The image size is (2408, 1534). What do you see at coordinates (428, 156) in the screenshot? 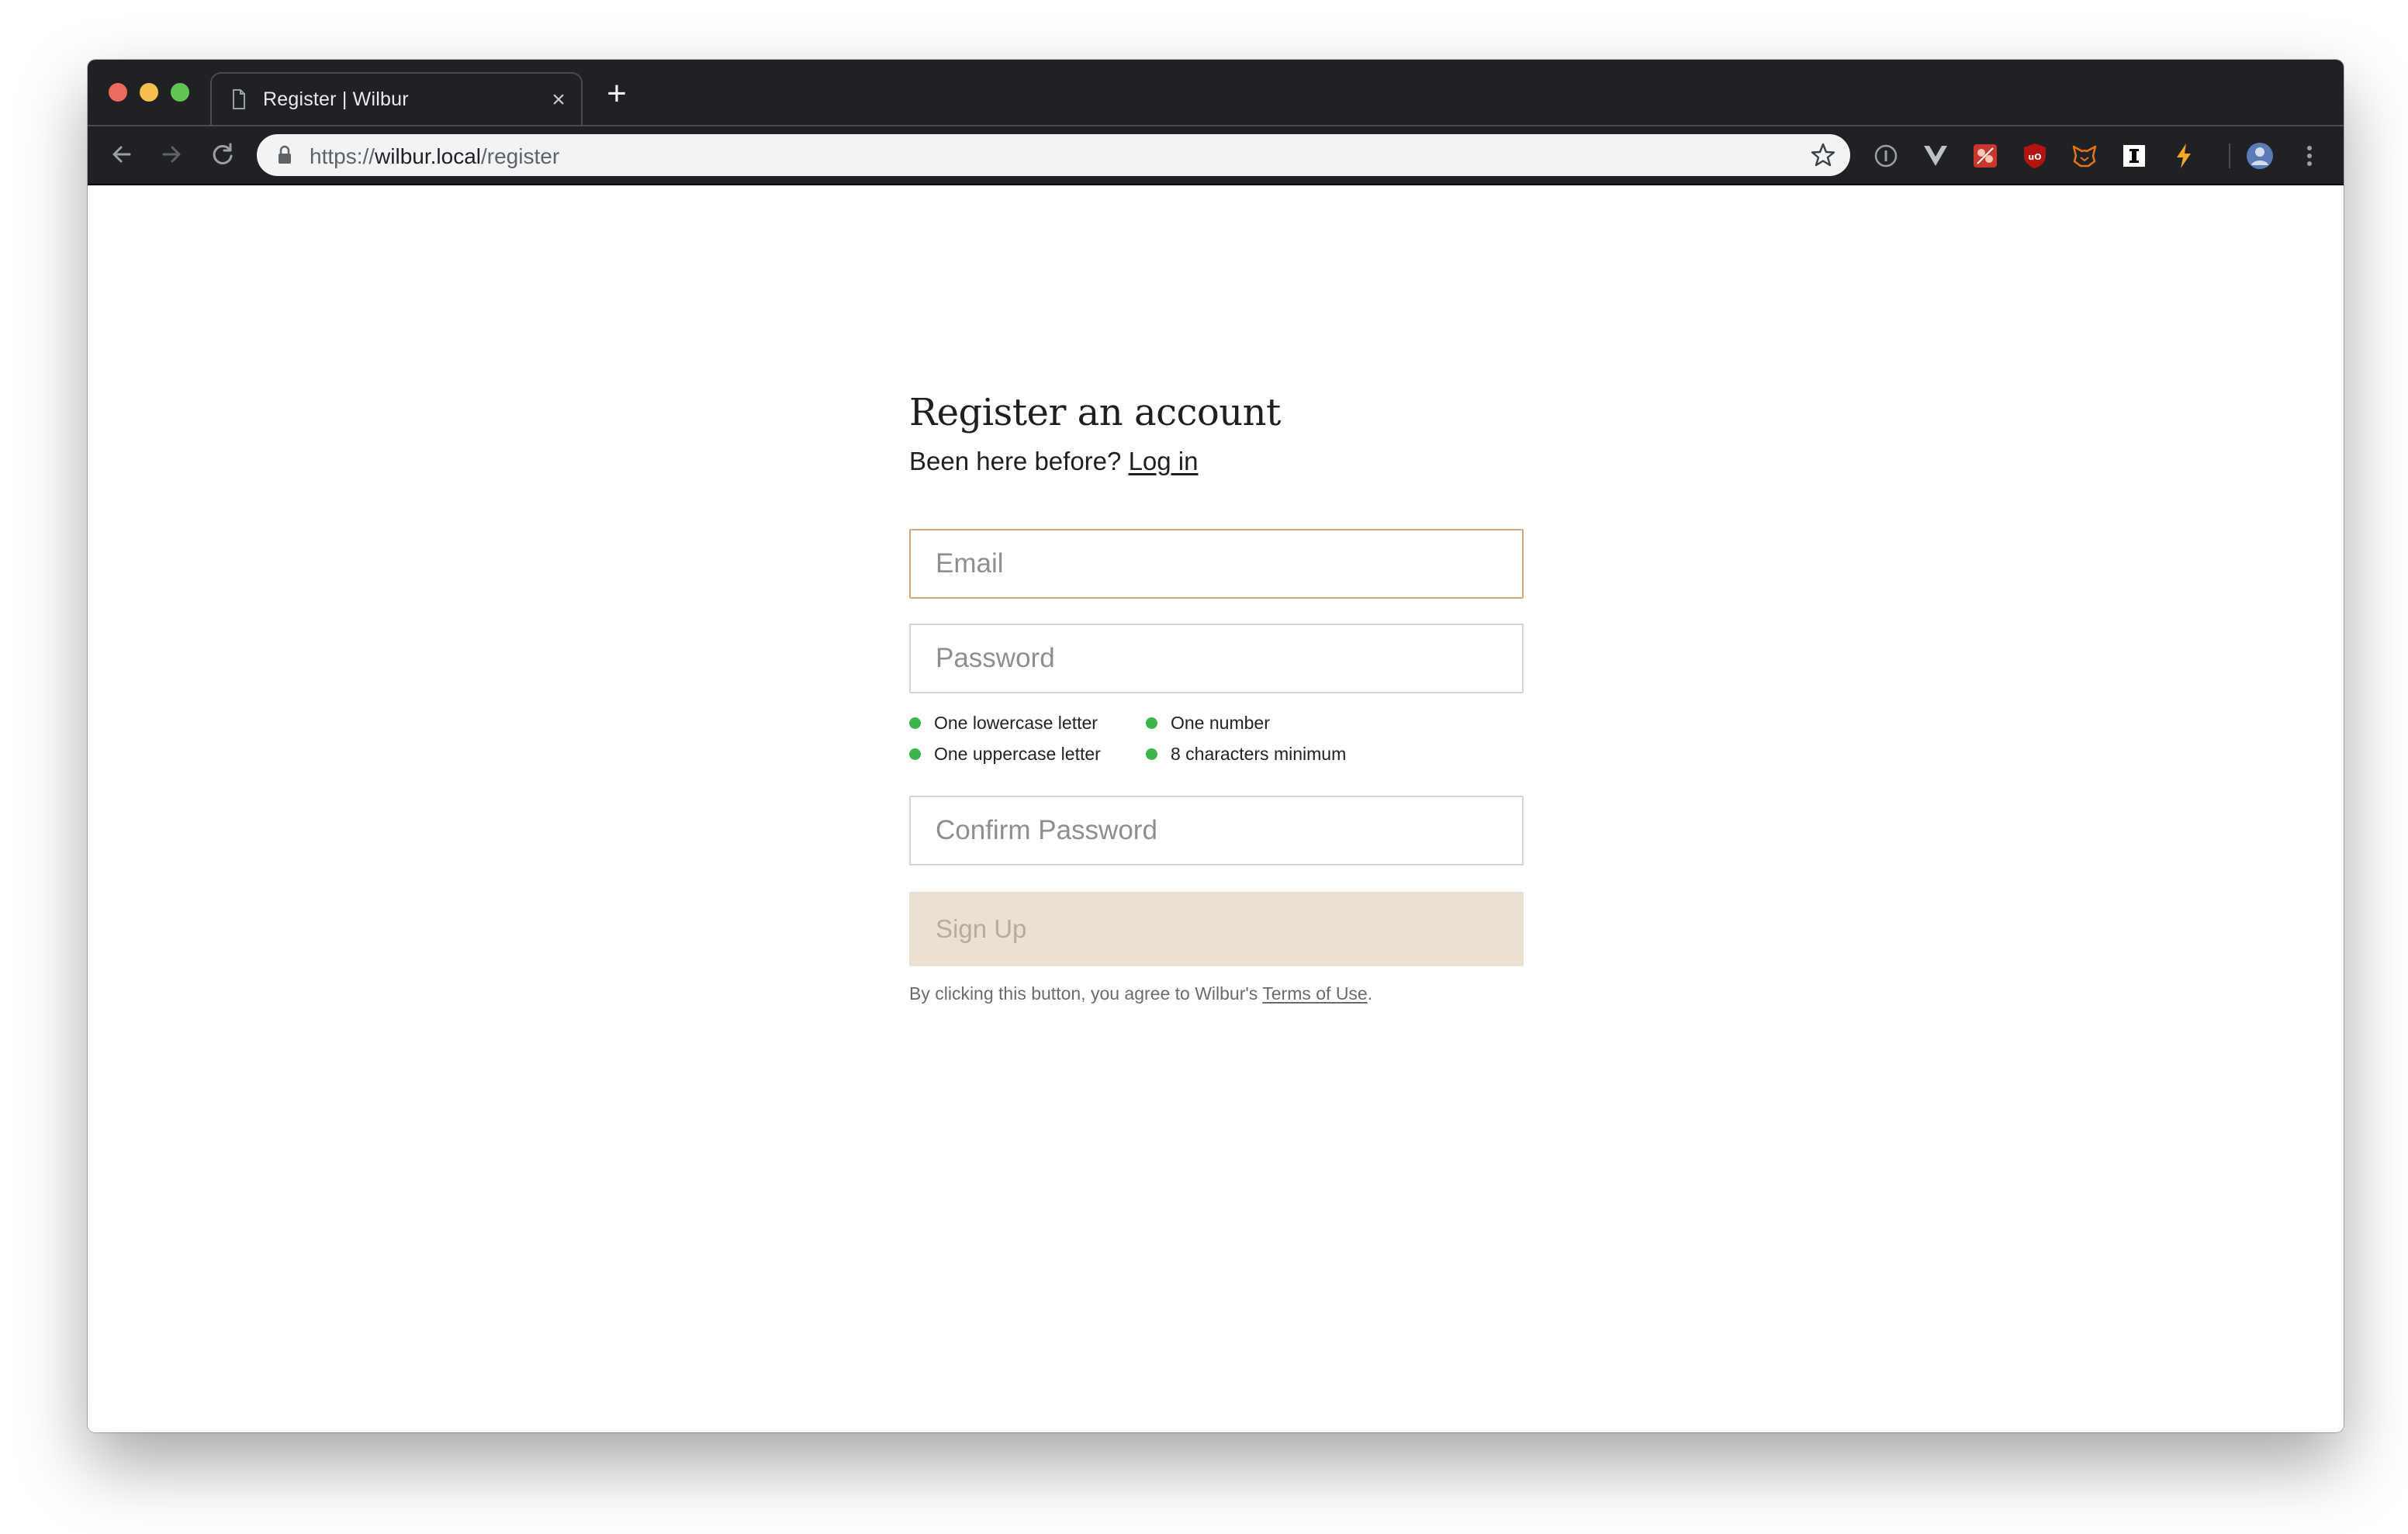
I see `url-host: wilbur.local` at bounding box center [428, 156].